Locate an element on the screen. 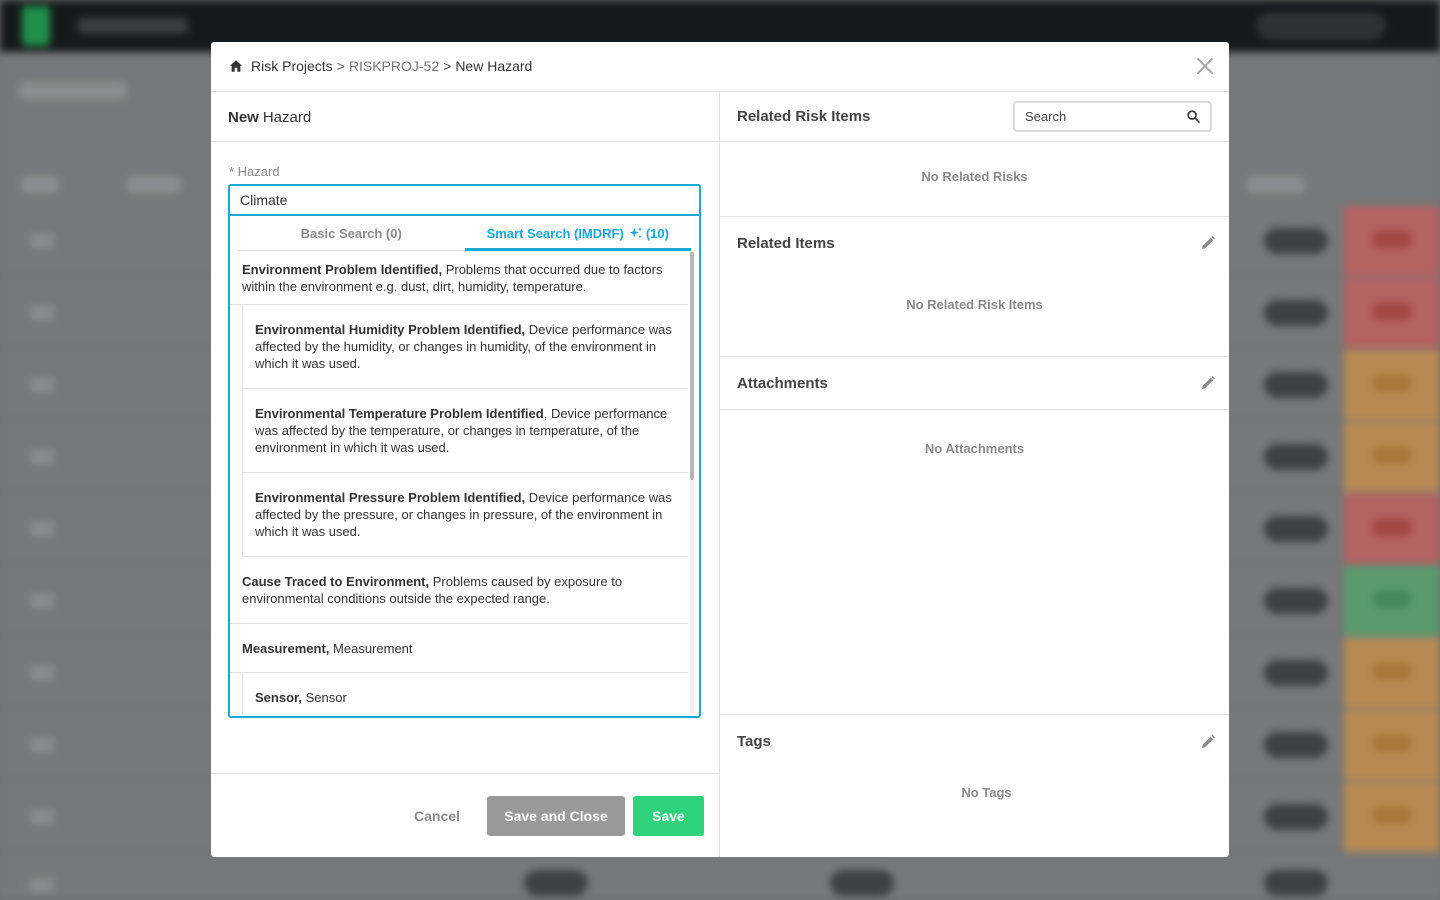 This screenshot has width=1440, height=900. tab-smart-search-count: (10) is located at coordinates (657, 233).